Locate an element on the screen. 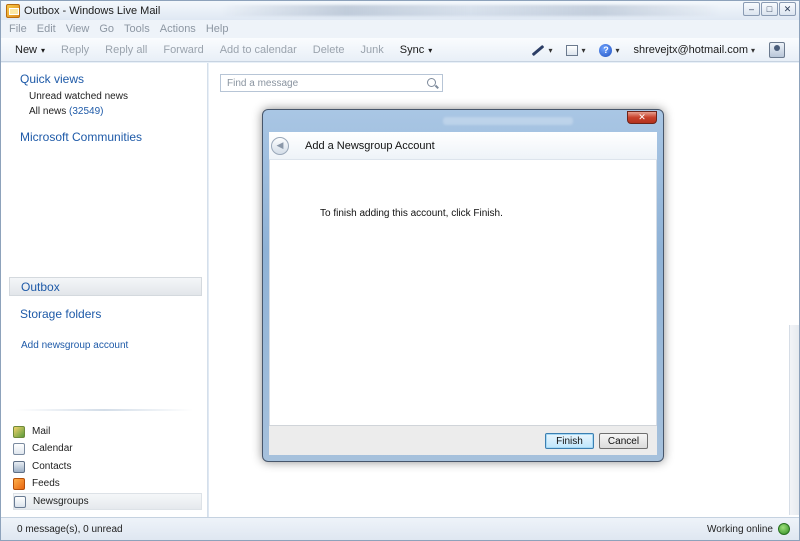  toolbar-right: ▾ ▾ ? ▾ shrevejtx@hotmail.com ▾ is located at coordinates (658, 50).